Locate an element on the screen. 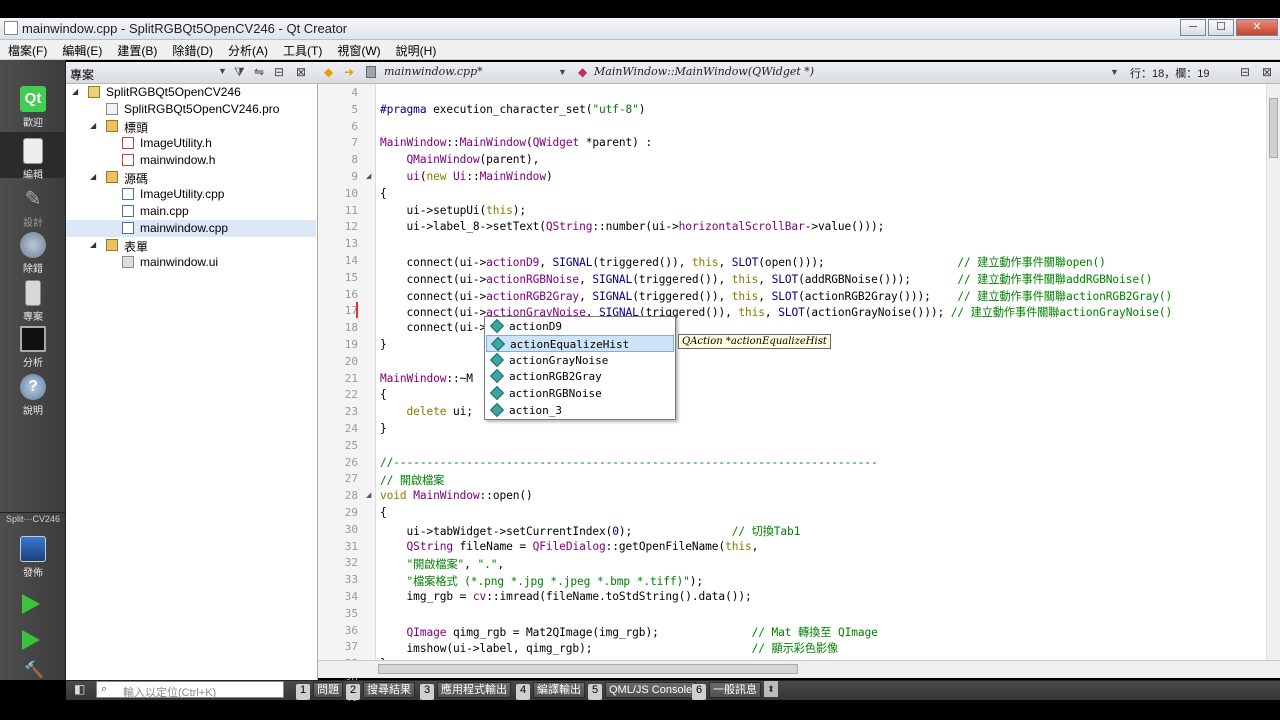 This screenshot has height=720, width=1280. code-line: ui->setupUi(this); is located at coordinates (453, 210).